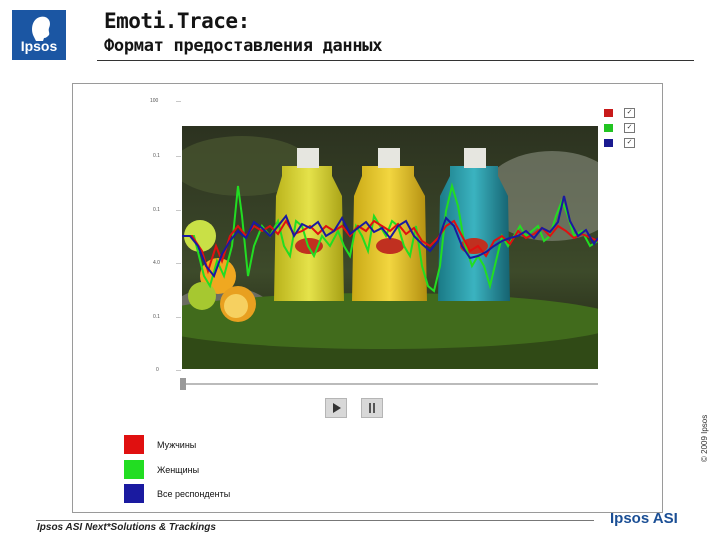 This screenshot has width=720, height=540. What do you see at coordinates (177, 445) in the screenshot?
I see `legend-label-men: Мужчины` at bounding box center [177, 445].